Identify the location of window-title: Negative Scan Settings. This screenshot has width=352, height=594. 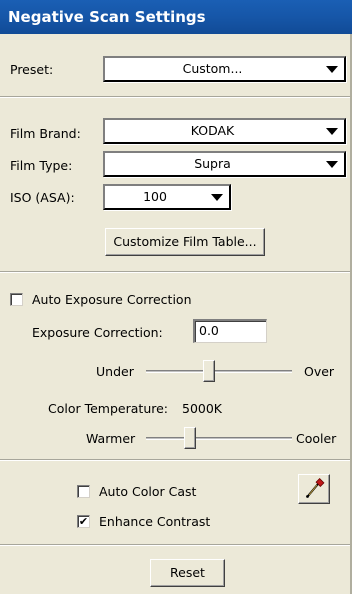
(176, 17).